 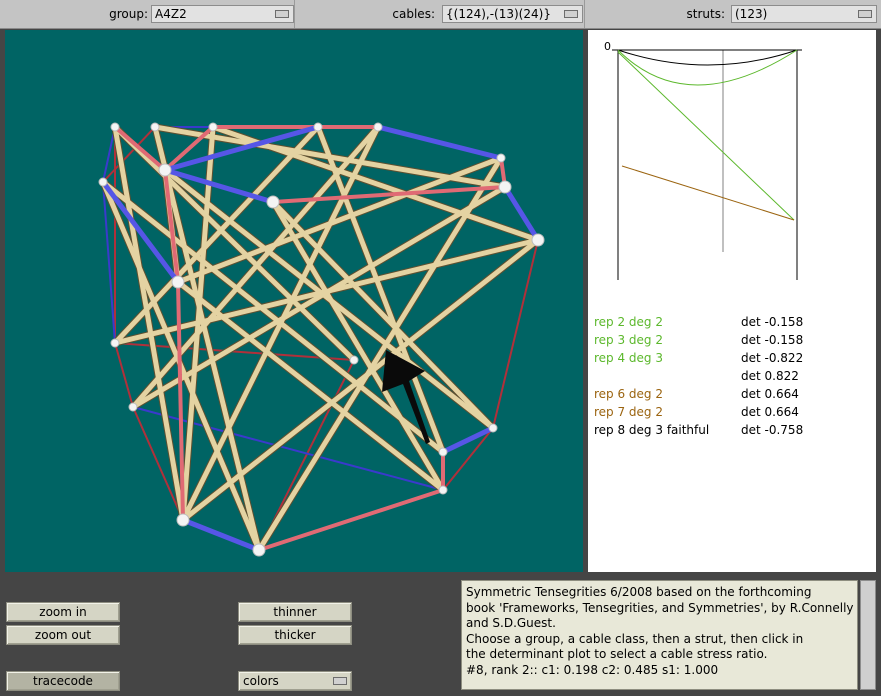 I want to click on cable-line, so click(x=124, y=375).